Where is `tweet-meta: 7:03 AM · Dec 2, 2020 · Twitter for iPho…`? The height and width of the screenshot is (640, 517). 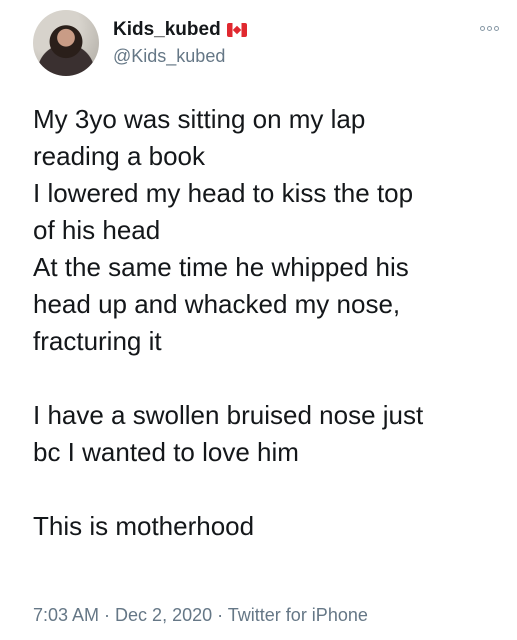
tweet-meta: 7:03 AM · Dec 2, 2020 · Twitter for iPho… is located at coordinates (200, 615).